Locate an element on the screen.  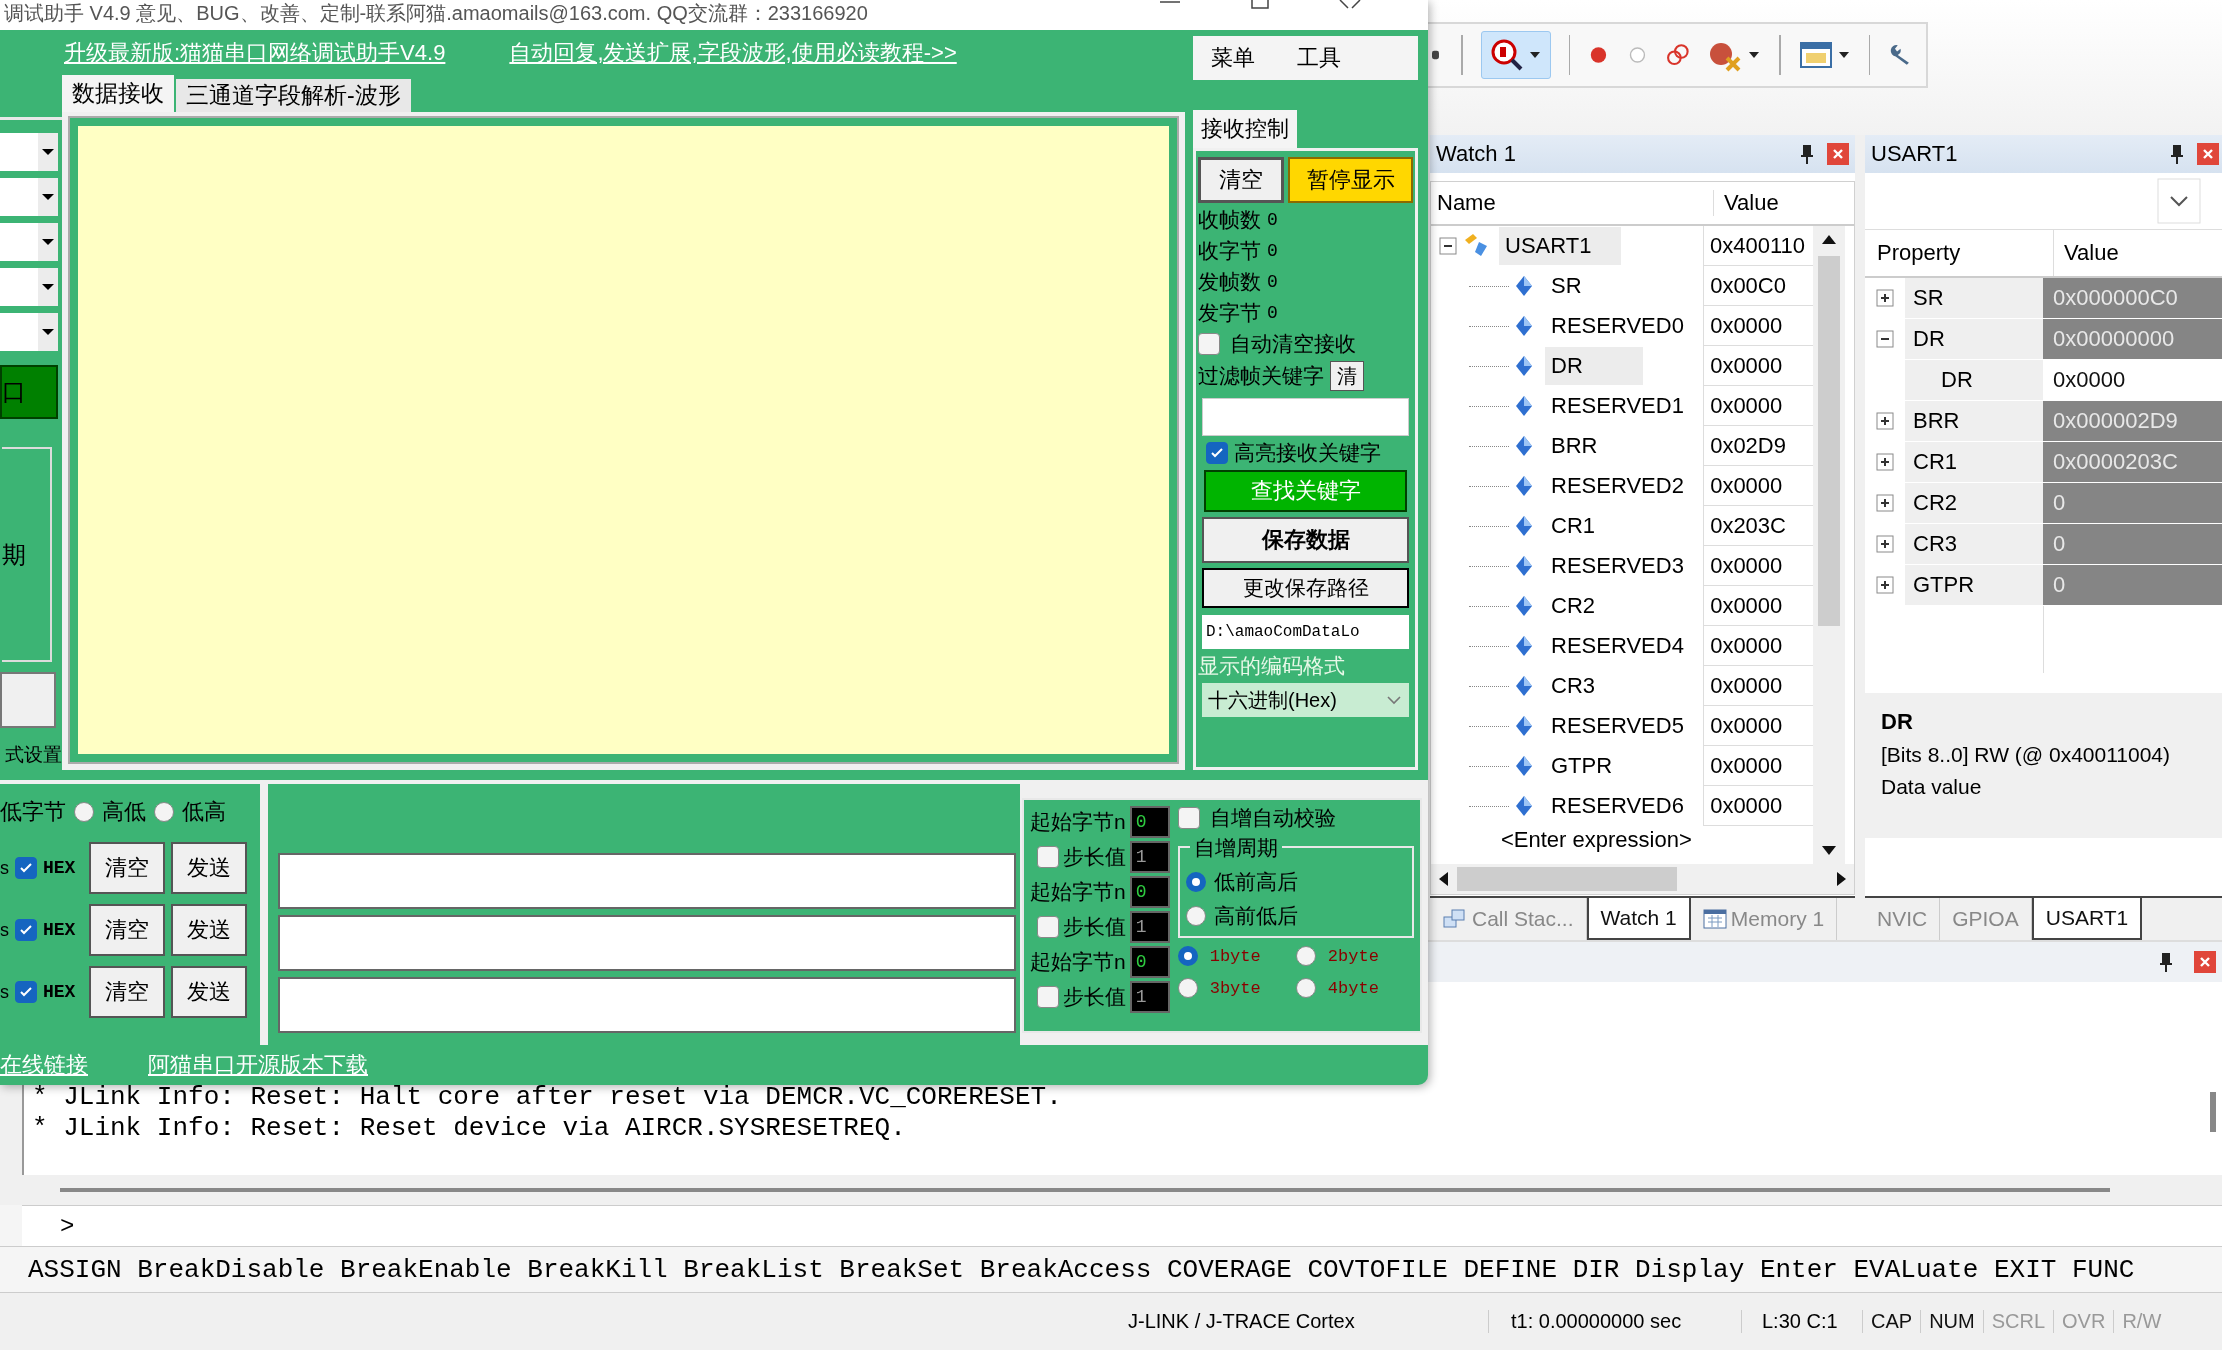
clear-filter-button: 清 is located at coordinates (1347, 376).